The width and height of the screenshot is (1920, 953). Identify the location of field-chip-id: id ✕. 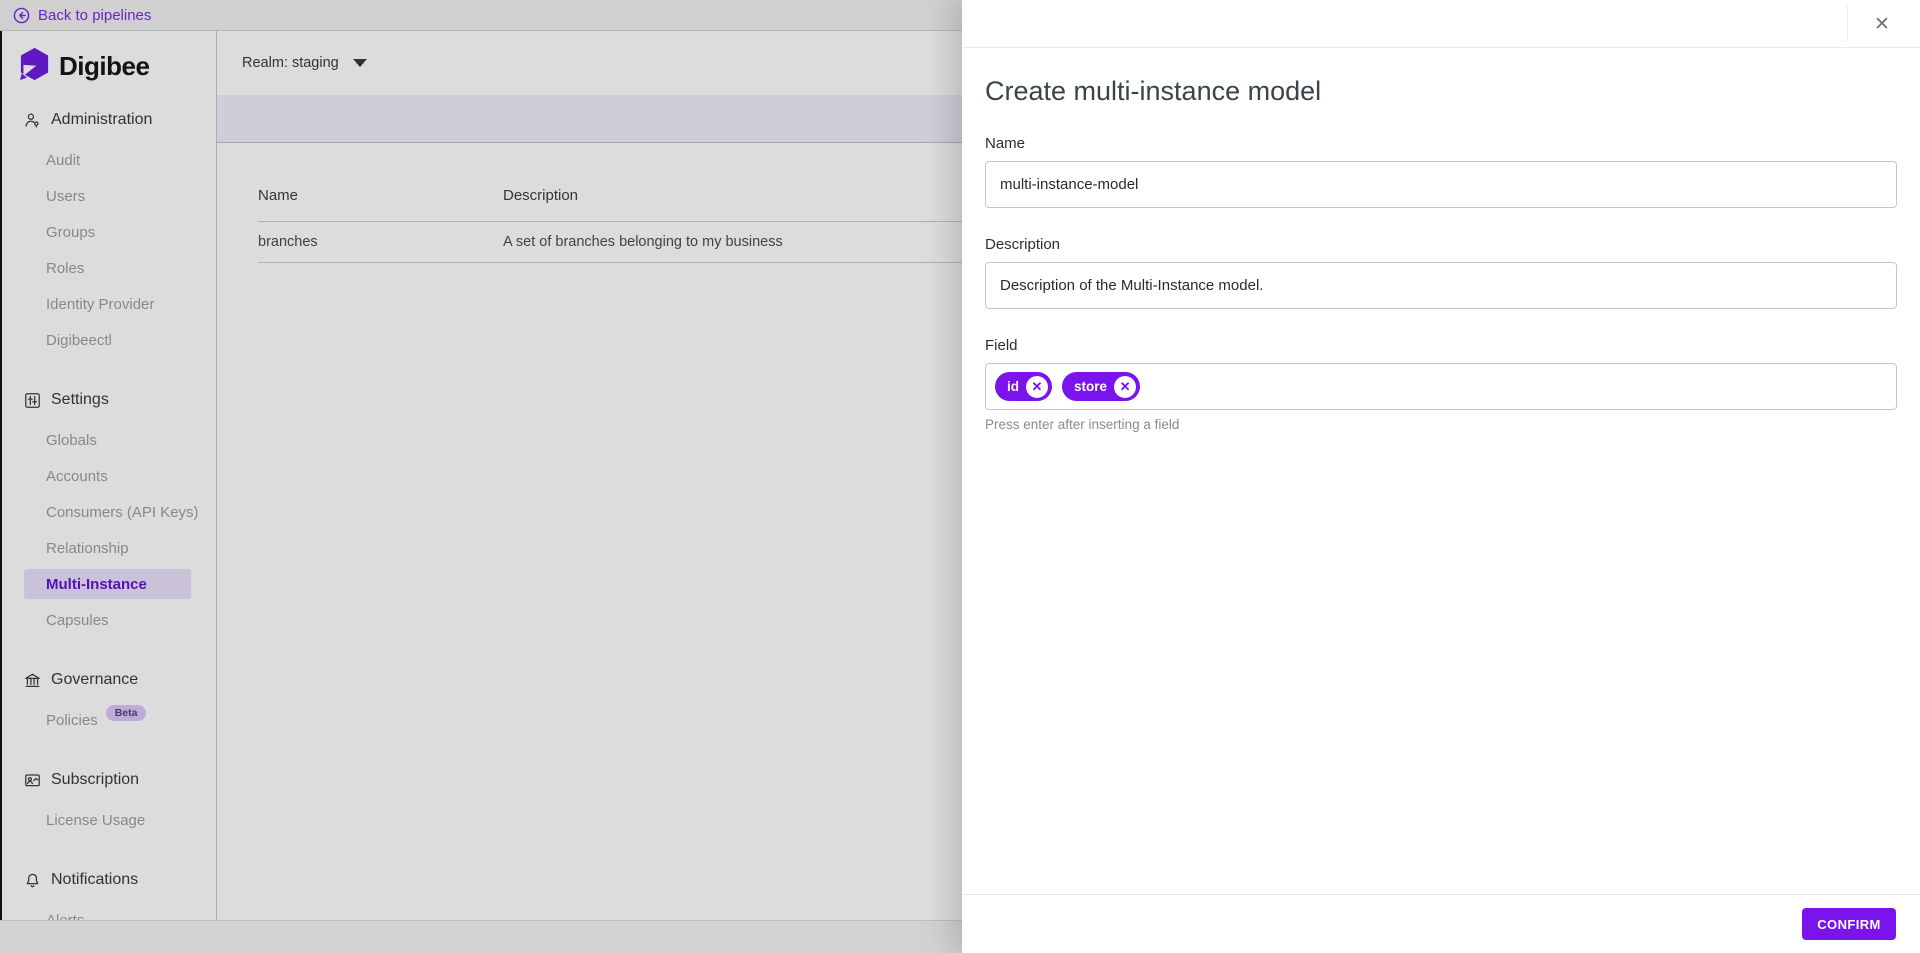
(1023, 386).